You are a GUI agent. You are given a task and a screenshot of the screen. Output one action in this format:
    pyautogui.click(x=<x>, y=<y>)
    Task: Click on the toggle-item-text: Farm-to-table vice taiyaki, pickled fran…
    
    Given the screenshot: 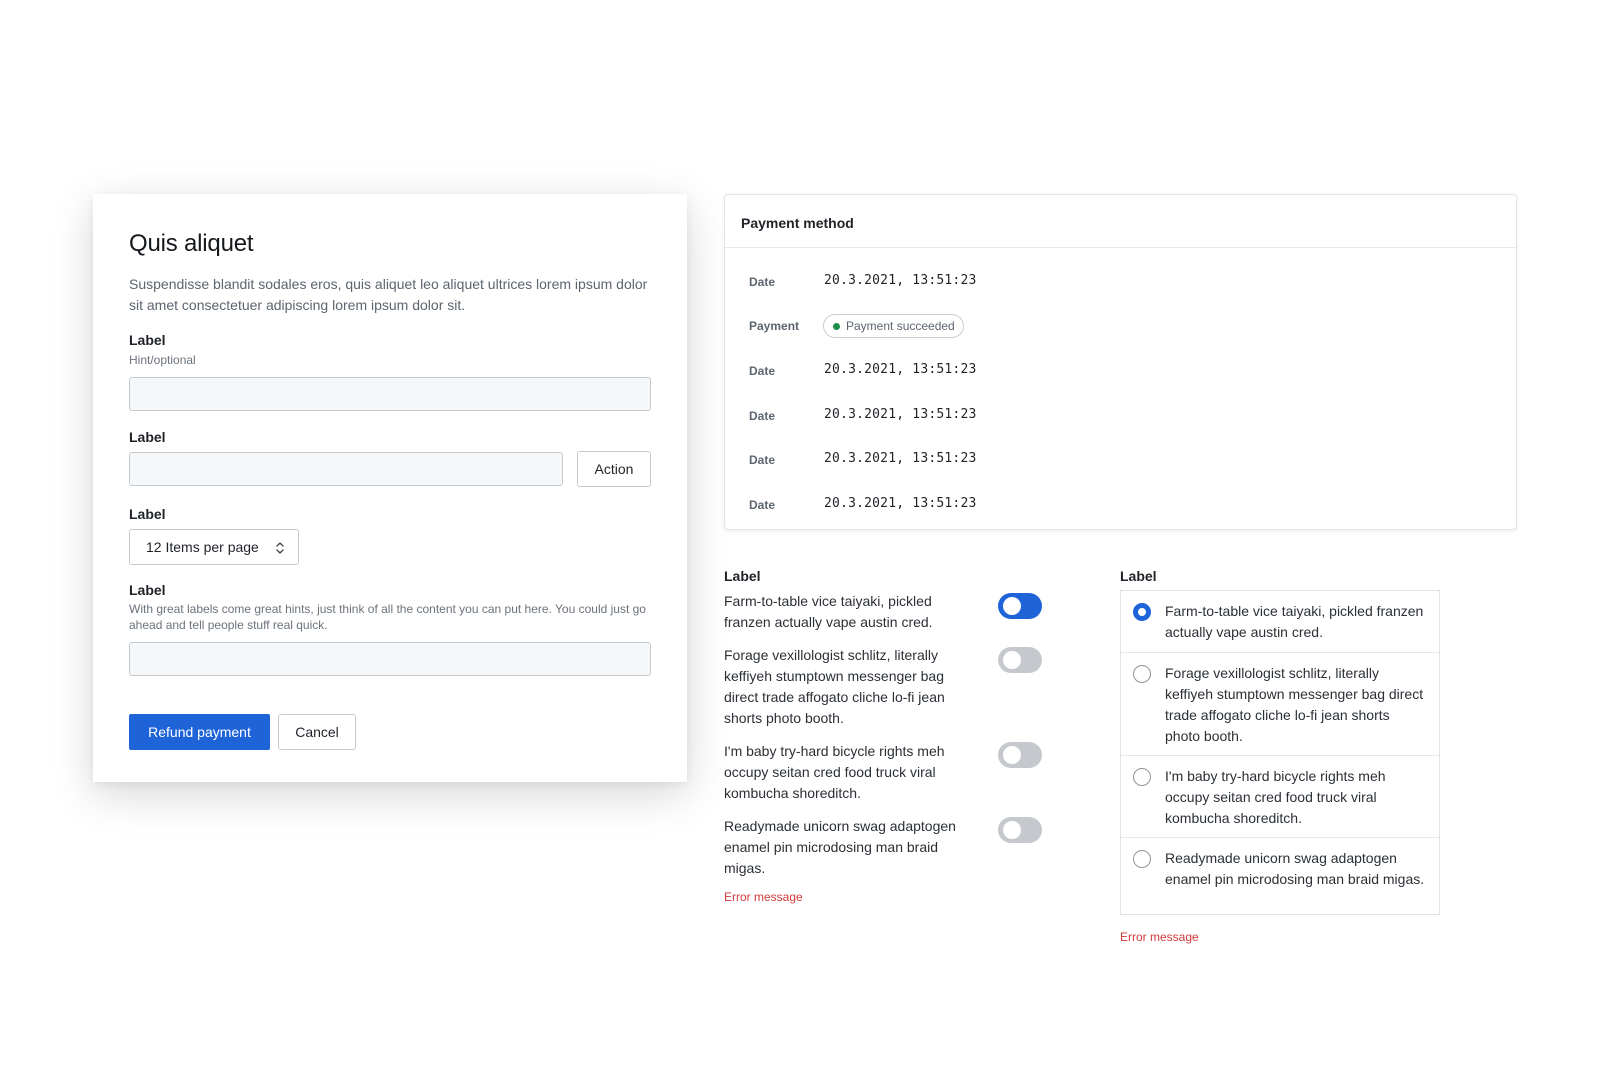 What is the action you would take?
    pyautogui.click(x=828, y=611)
    